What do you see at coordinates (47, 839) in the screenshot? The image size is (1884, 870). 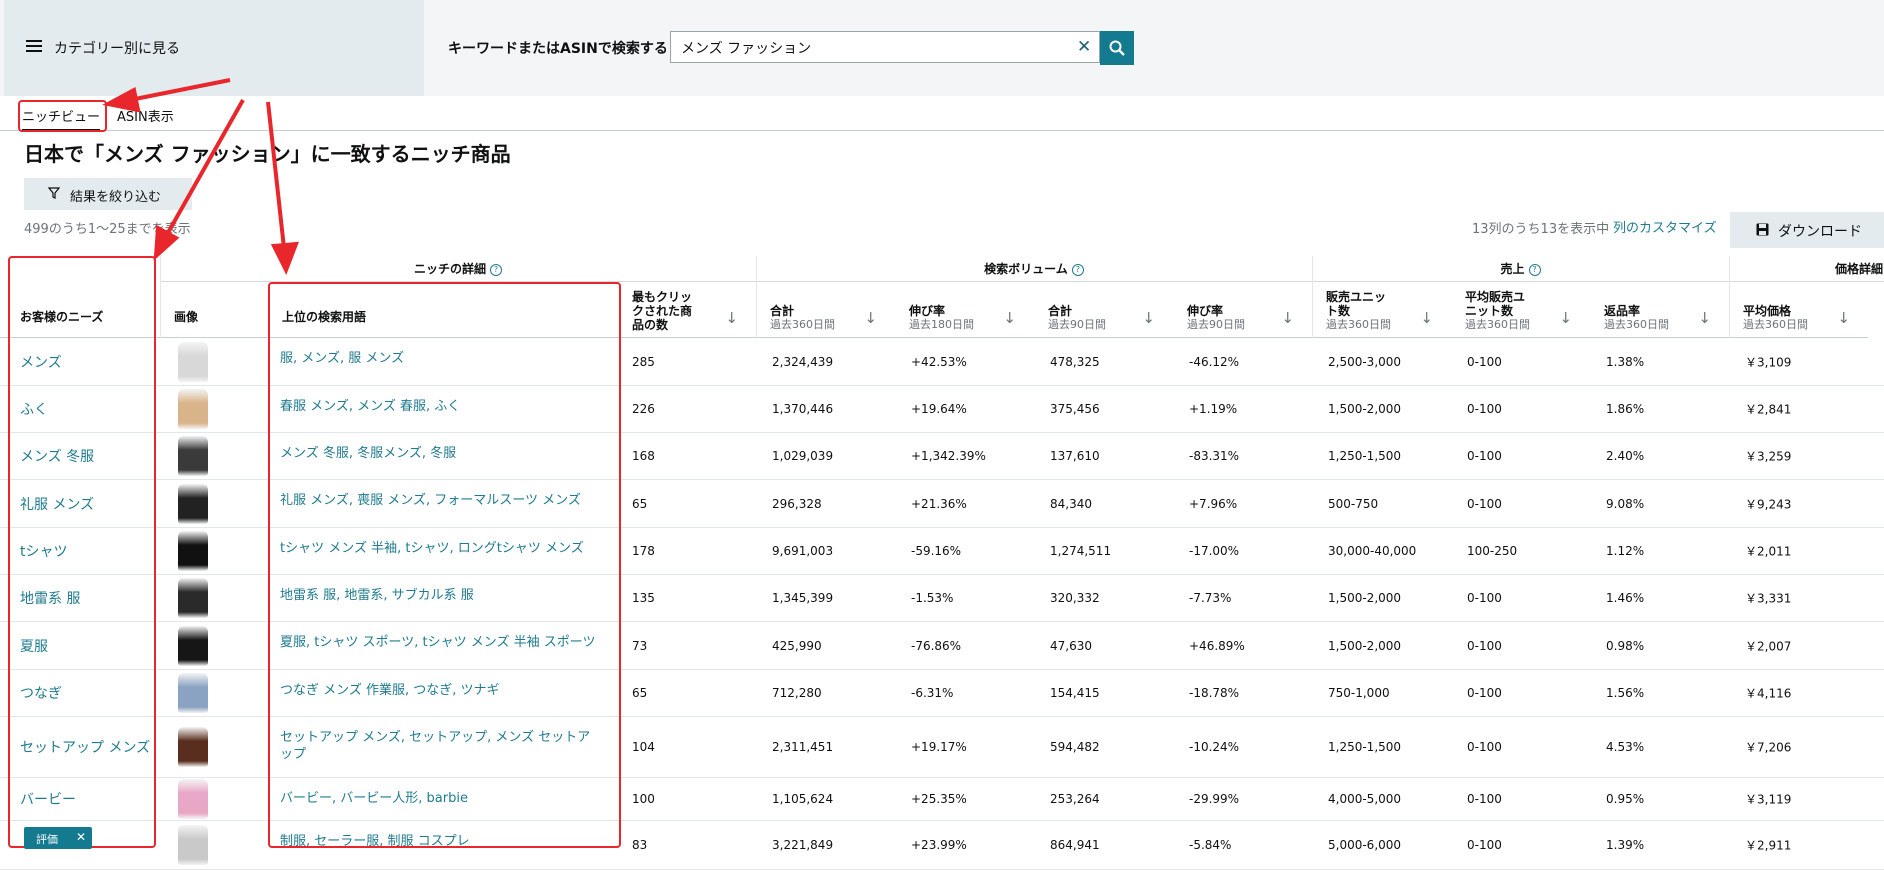 I see `rating-badge-label: 評価` at bounding box center [47, 839].